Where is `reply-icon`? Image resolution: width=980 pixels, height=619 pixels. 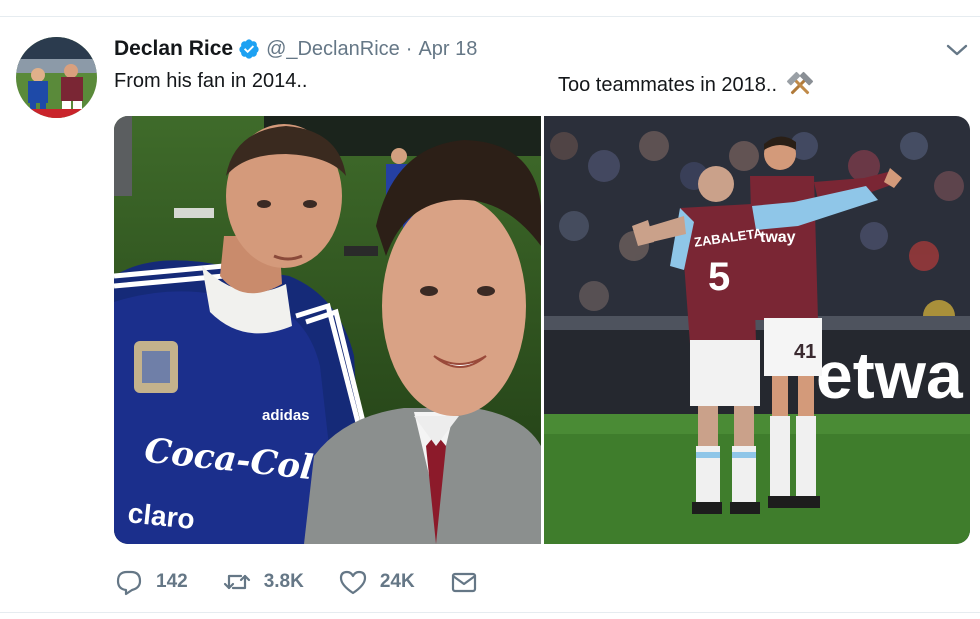
reply-icon is located at coordinates (129, 583).